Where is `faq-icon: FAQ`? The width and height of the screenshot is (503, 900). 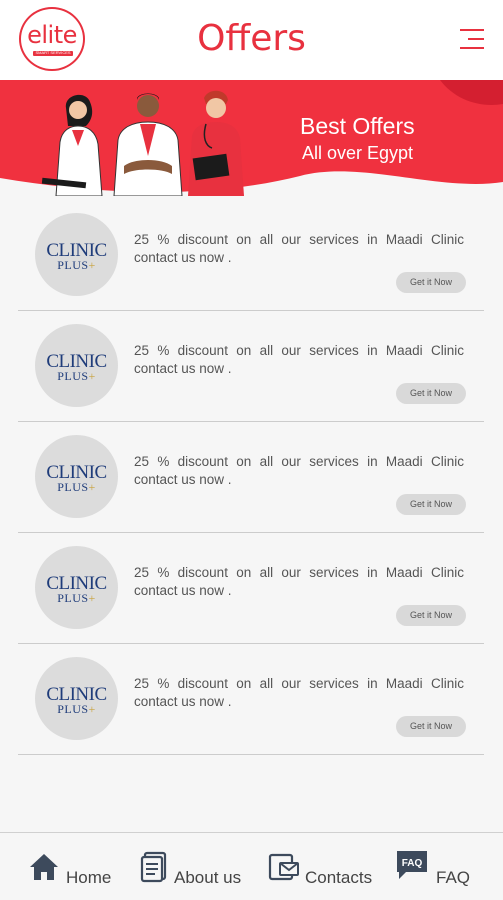 faq-icon: FAQ is located at coordinates (412, 865).